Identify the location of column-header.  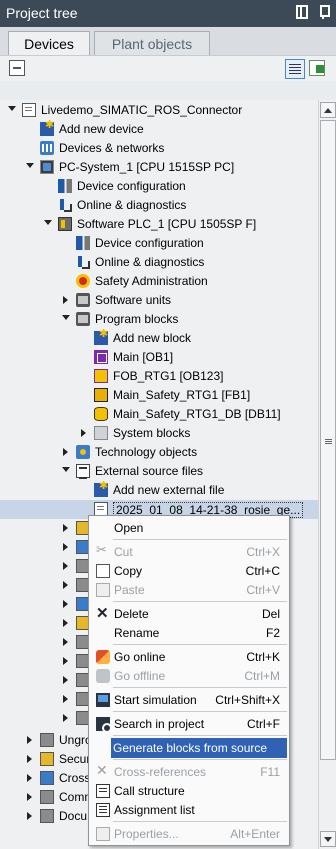
(168, 90).